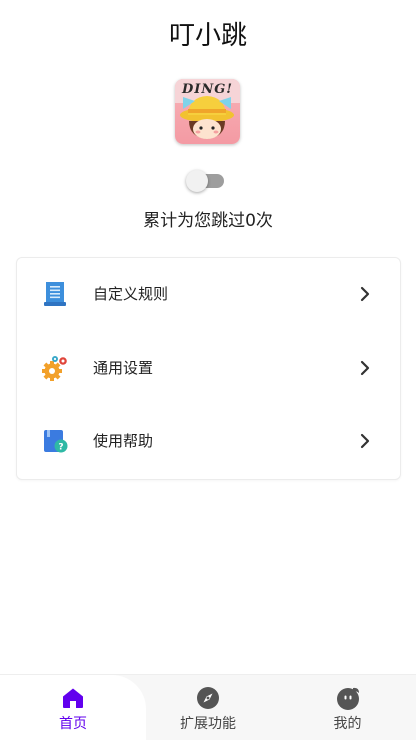  What do you see at coordinates (347, 698) in the screenshot?
I see `profile-face-icon` at bounding box center [347, 698].